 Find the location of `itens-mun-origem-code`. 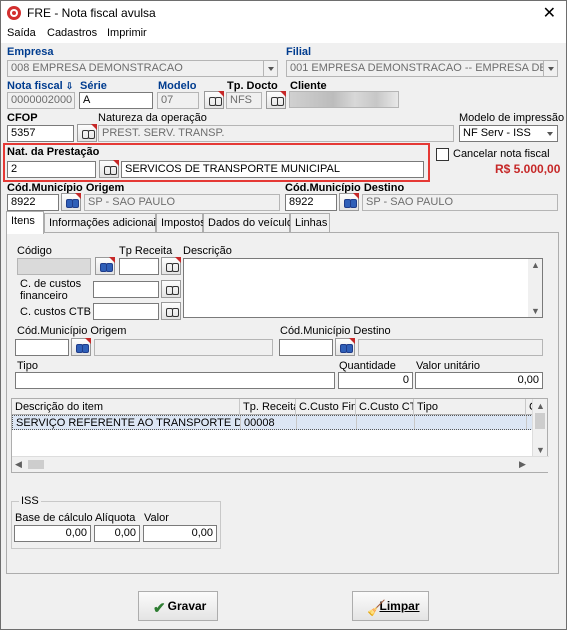

itens-mun-origem-code is located at coordinates (42, 347).